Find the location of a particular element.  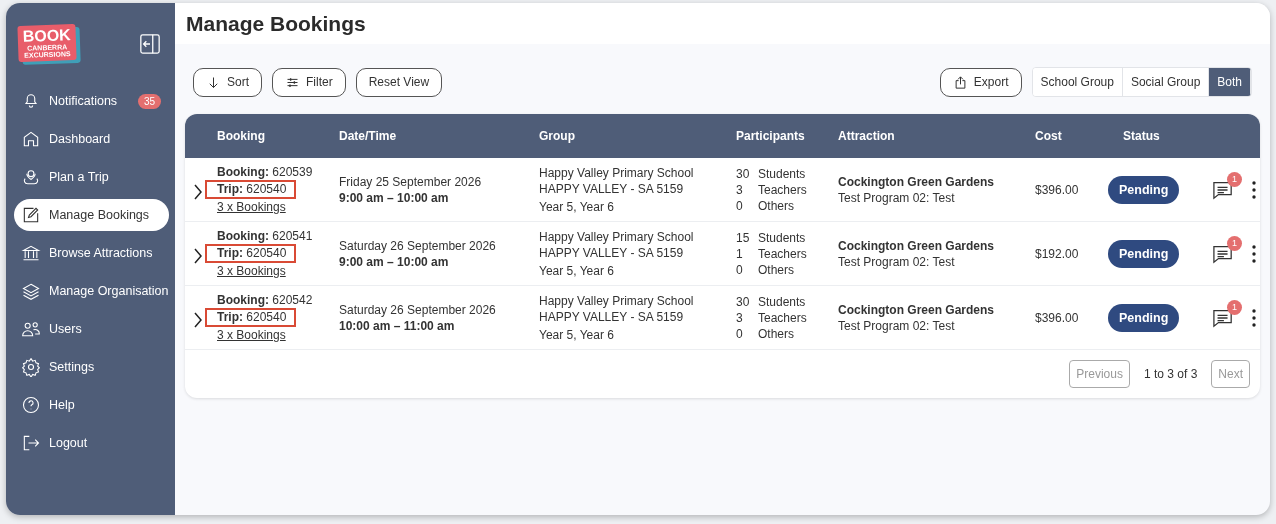

sidebar-item: Logout is located at coordinates (91, 443).